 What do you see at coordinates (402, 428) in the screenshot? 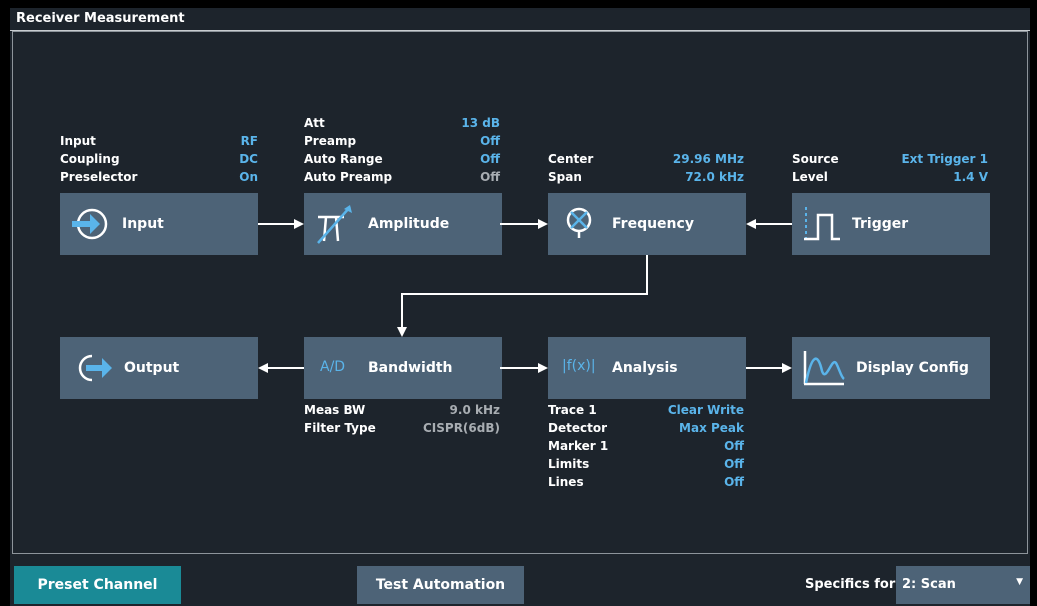
I see `info-row: Filter Type CISPR(6dB)` at bounding box center [402, 428].